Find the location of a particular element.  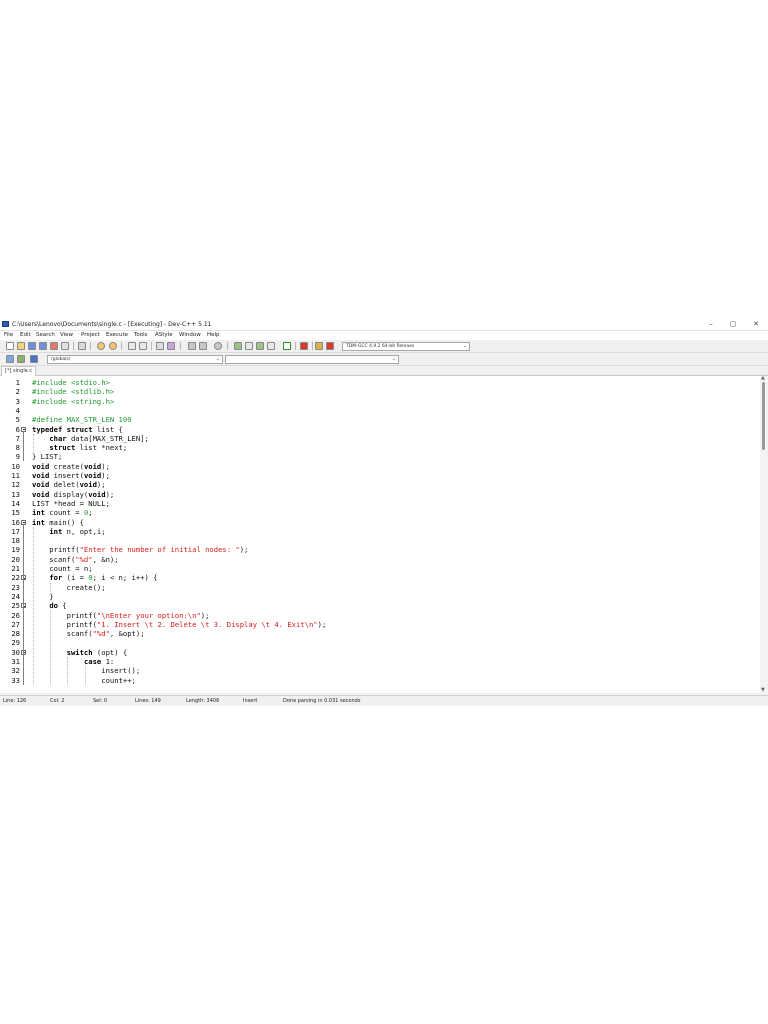

menu-astyle: AStyle is located at coordinates (164, 335).